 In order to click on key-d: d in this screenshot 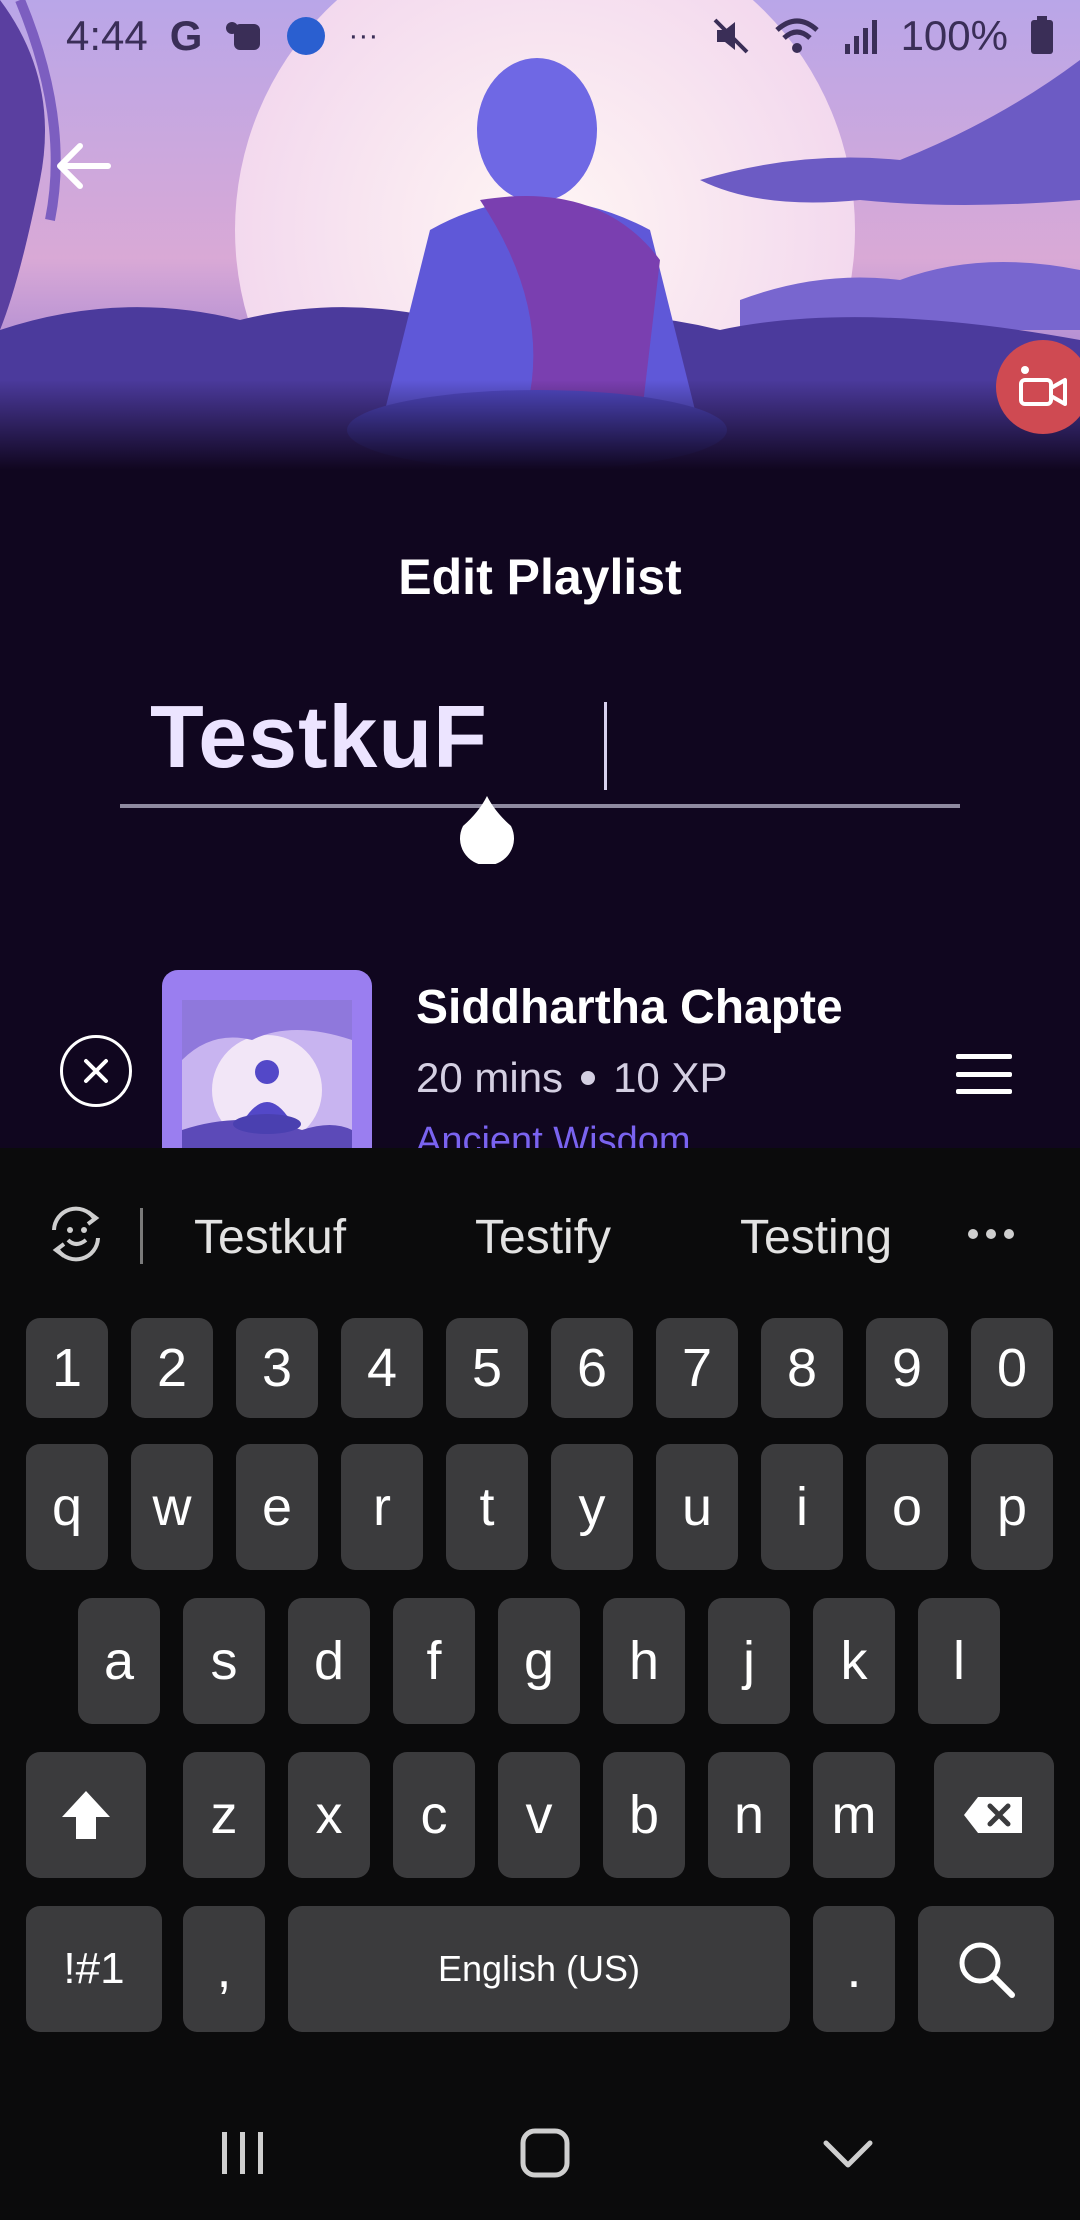, I will do `click(329, 1661)`.